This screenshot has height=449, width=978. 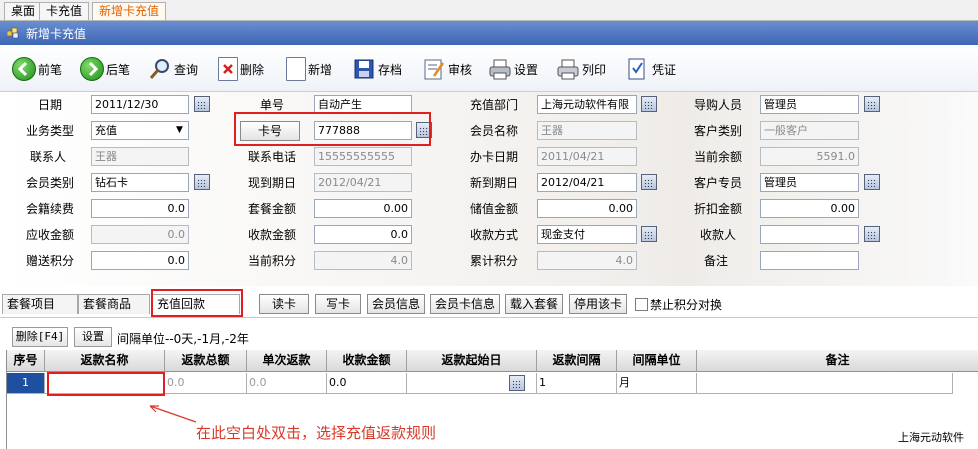 What do you see at coordinates (587, 104) in the screenshot?
I see `dept-field: 上海元动软件有限` at bounding box center [587, 104].